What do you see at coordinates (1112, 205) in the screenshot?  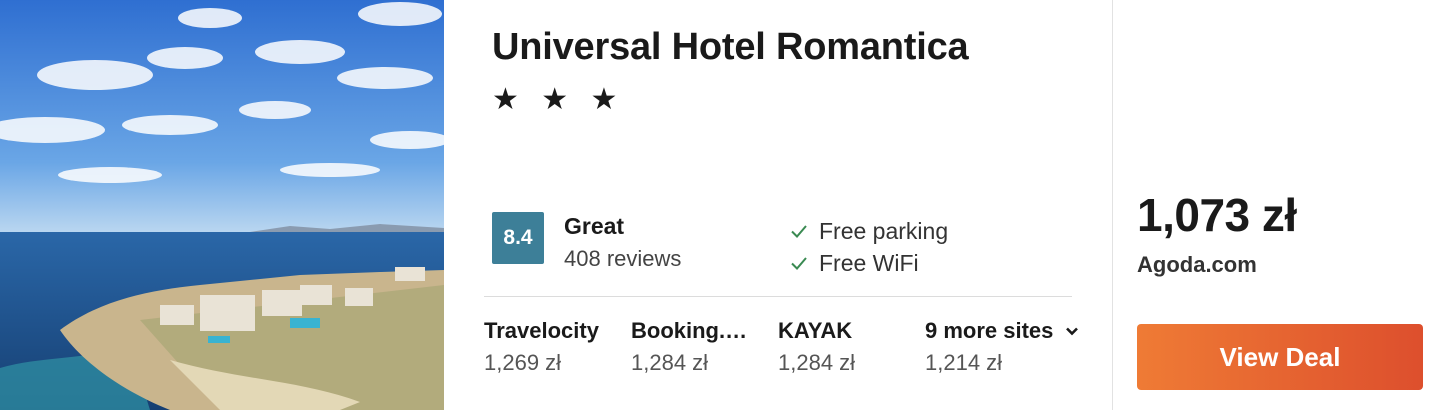 I see `column-divider` at bounding box center [1112, 205].